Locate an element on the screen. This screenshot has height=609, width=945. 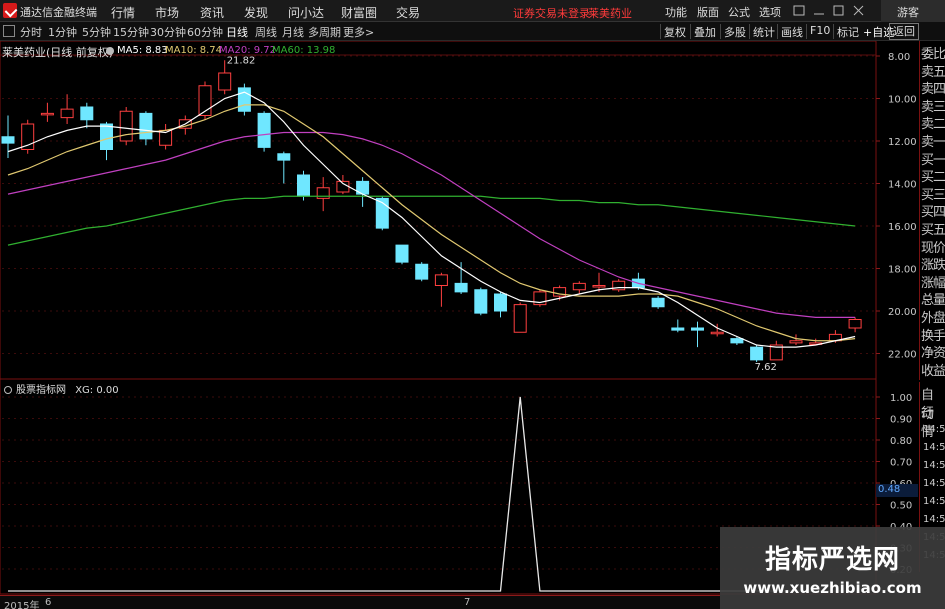
side-label: 买二 is located at coordinates (933, 178).